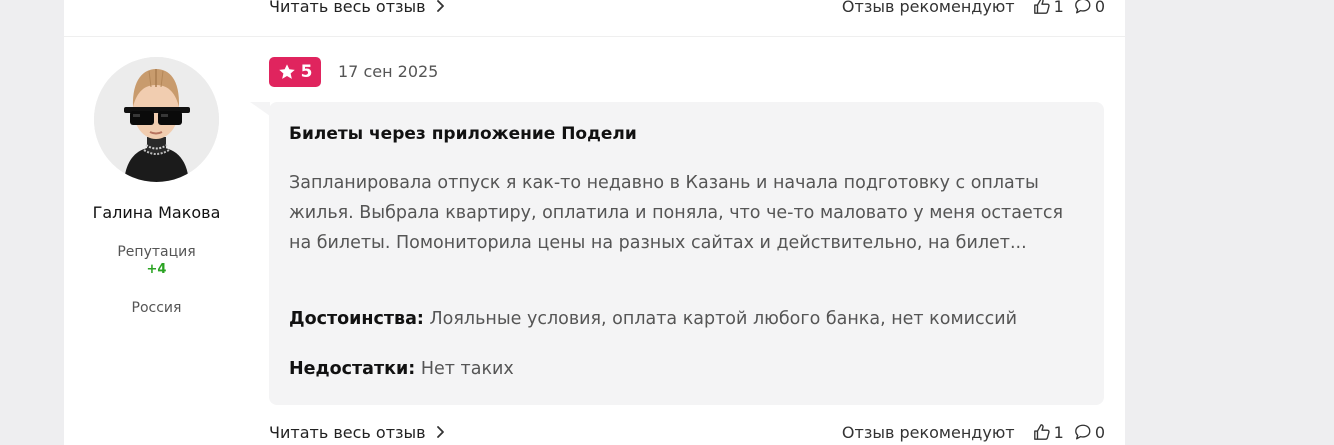  Describe the element at coordinates (286, 71) in the screenshot. I see `star-icon` at that location.